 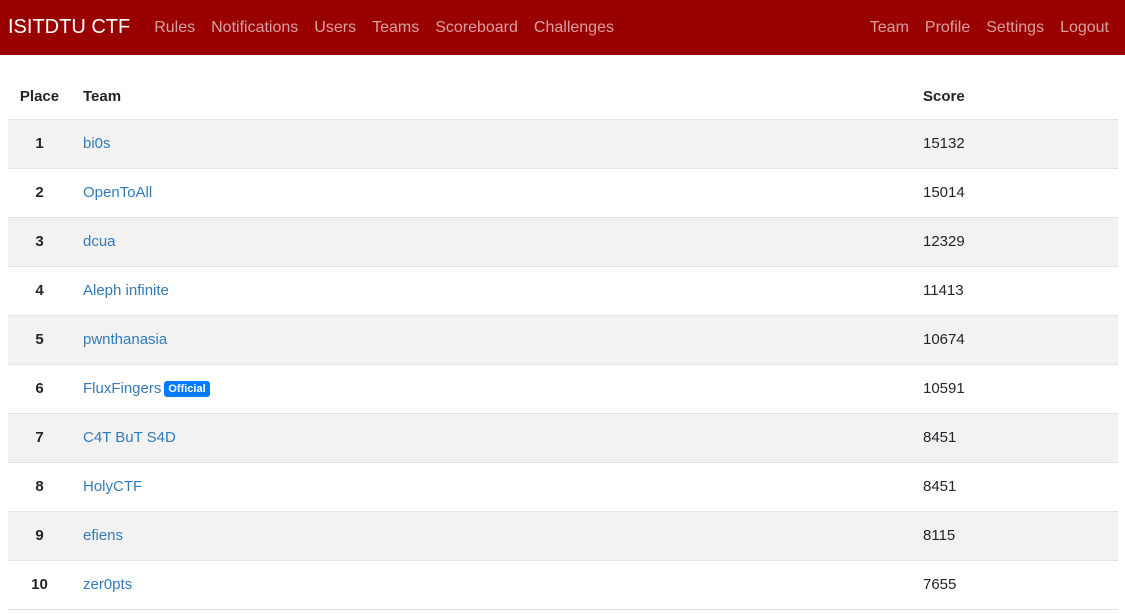 What do you see at coordinates (947, 28) in the screenshot?
I see `nav-profile: Profile` at bounding box center [947, 28].